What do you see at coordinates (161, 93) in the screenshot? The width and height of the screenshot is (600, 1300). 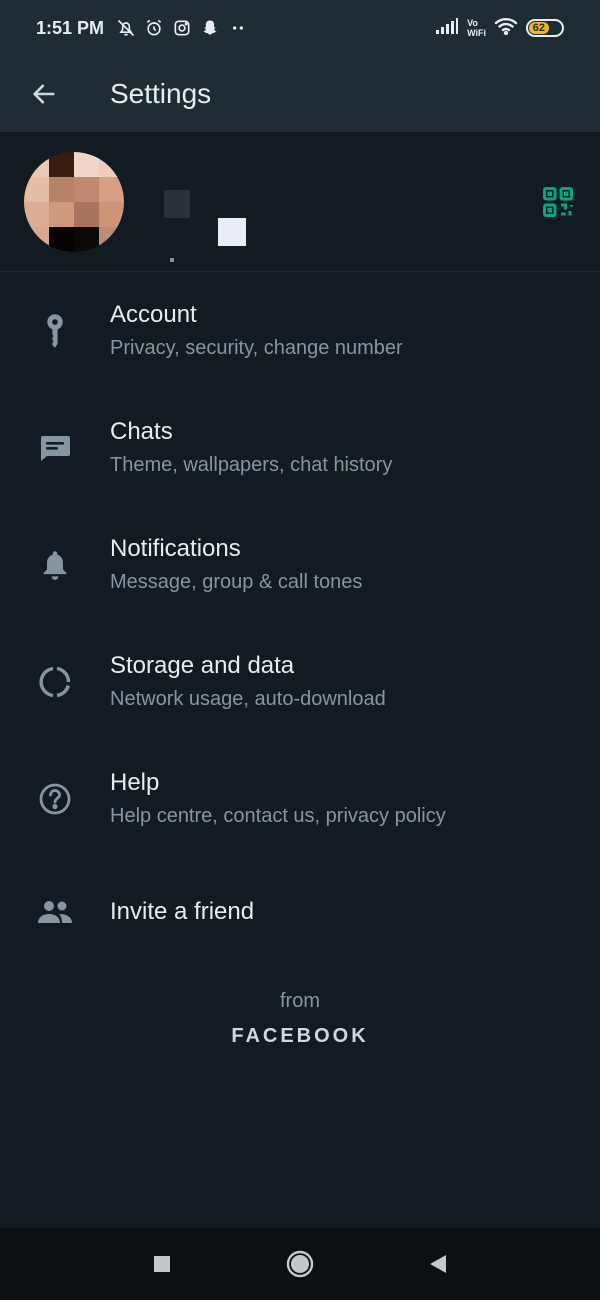 I see `page-title: Settings` at bounding box center [161, 93].